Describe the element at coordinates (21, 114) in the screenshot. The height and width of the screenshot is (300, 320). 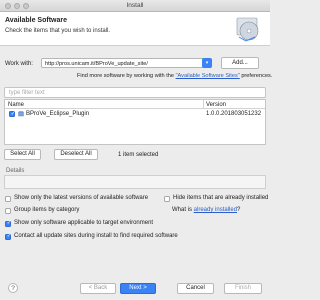
I see `plugin-icon` at that location.